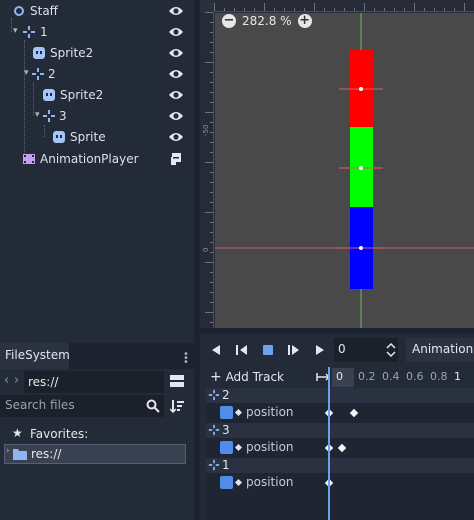 The image size is (474, 520). Describe the element at coordinates (94, 382) in the screenshot. I see `path-input: res://` at that location.